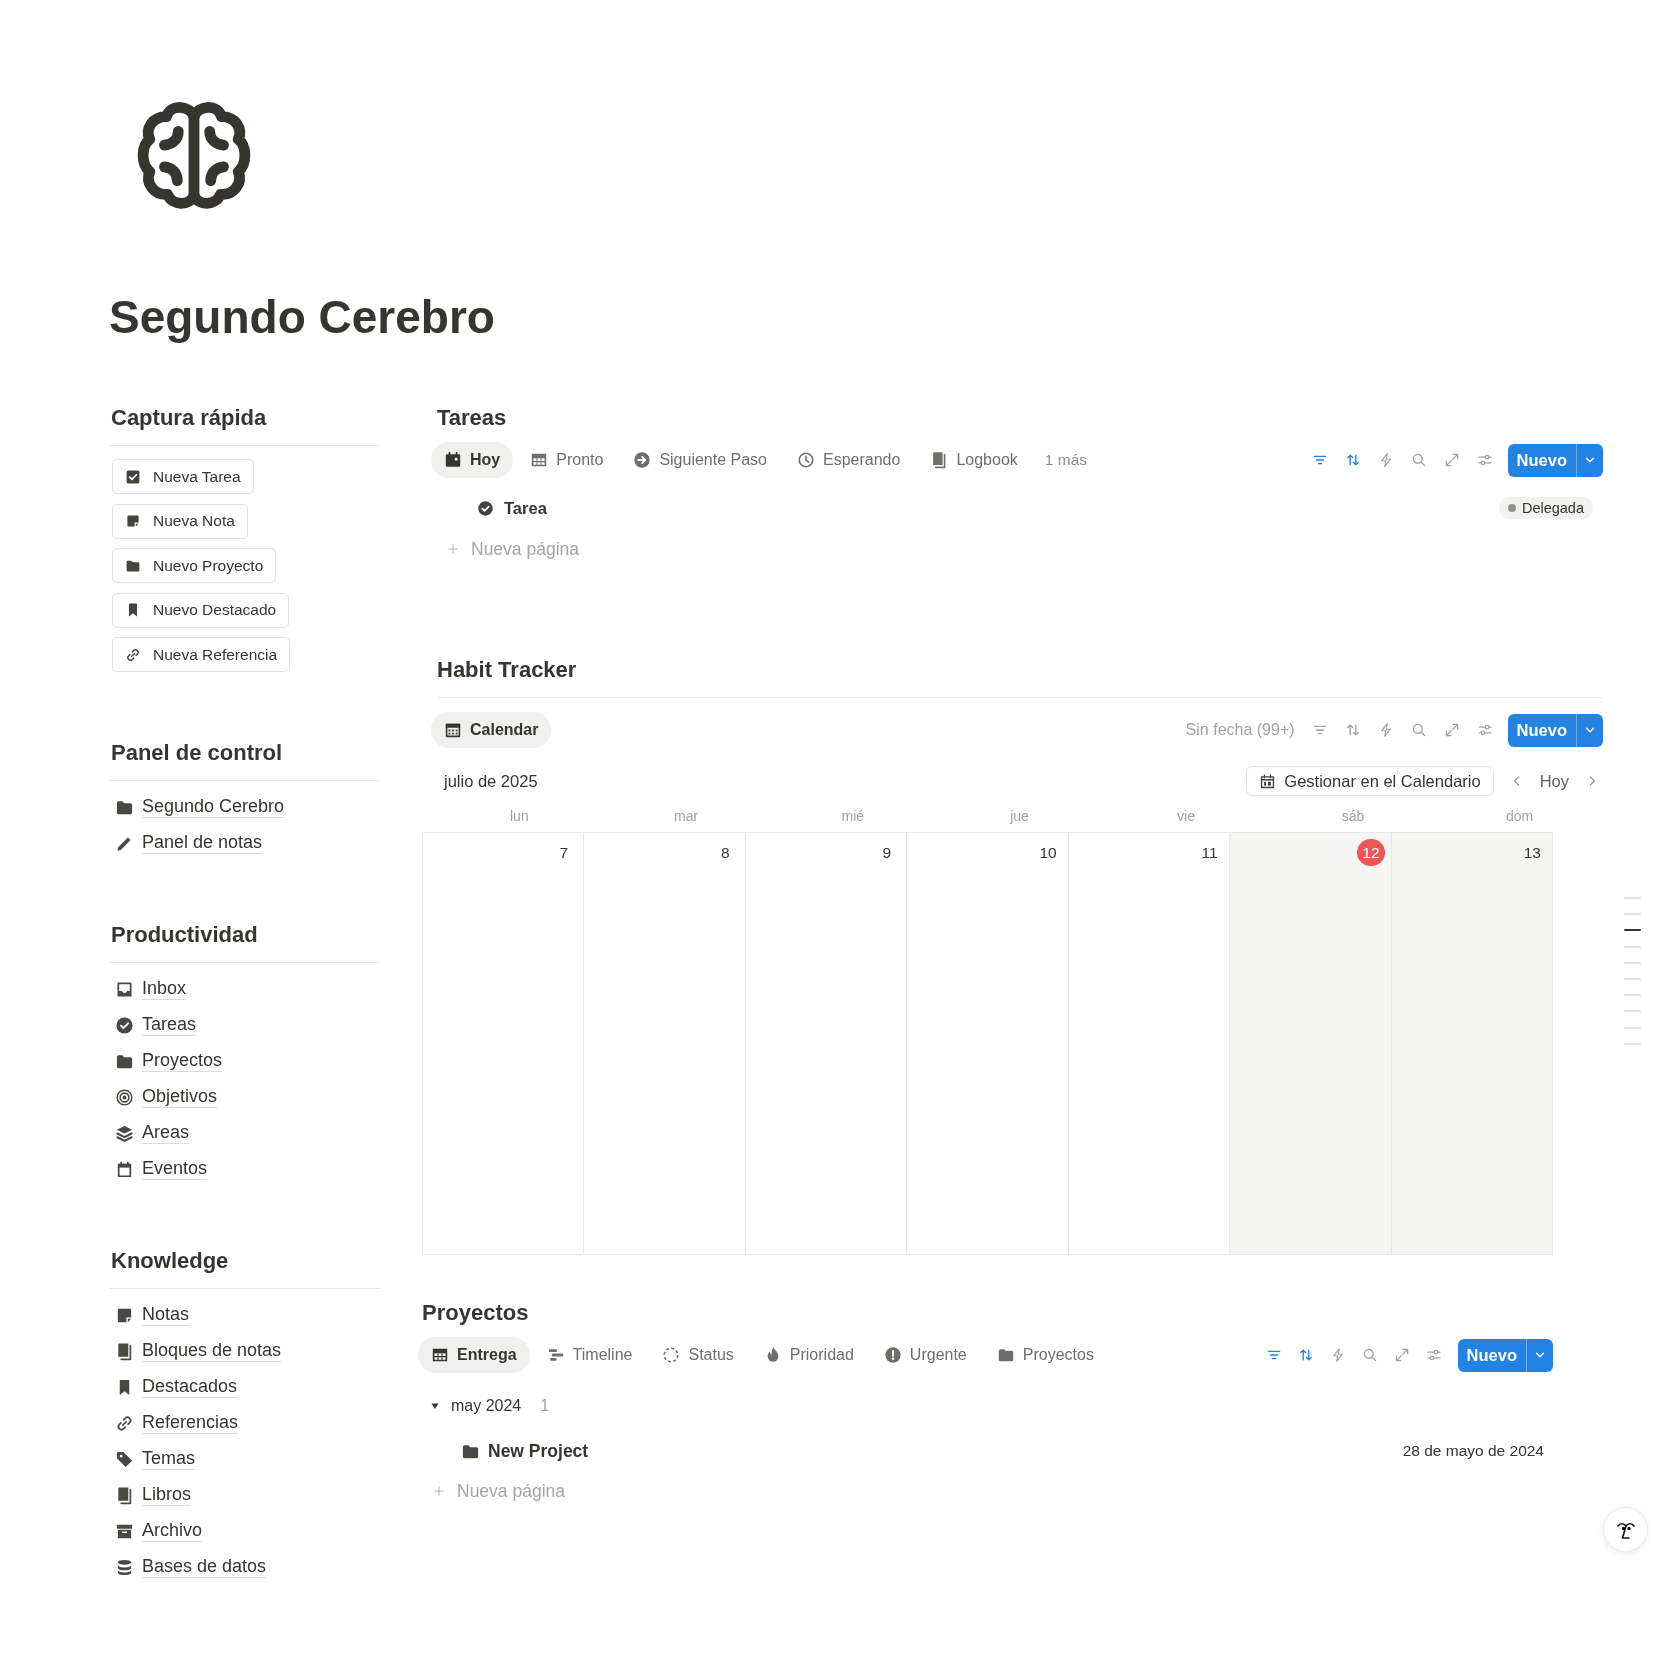  Describe the element at coordinates (152, 1133) in the screenshot. I see `page-link: Areas` at that location.